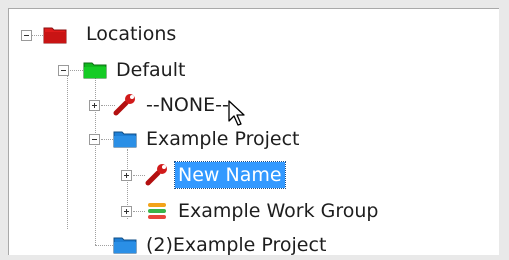 Image resolution: width=509 pixels, height=260 pixels. I want to click on green-folder-icon, so click(95, 70).